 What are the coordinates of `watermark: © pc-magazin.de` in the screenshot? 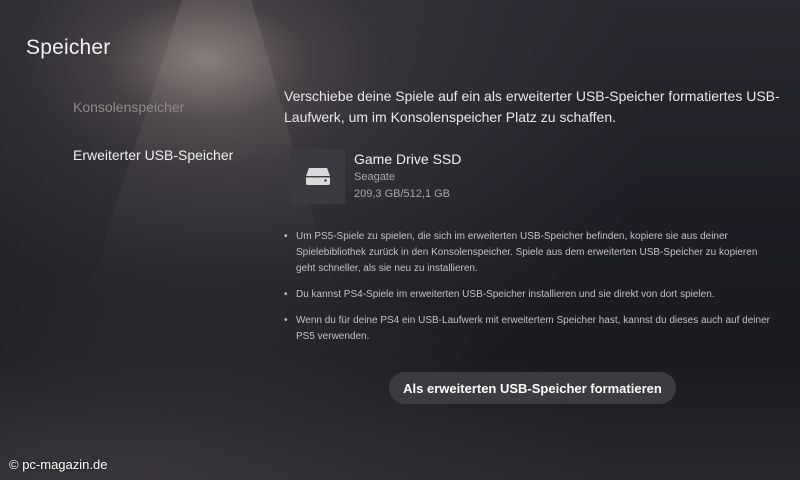 It's located at (58, 464).